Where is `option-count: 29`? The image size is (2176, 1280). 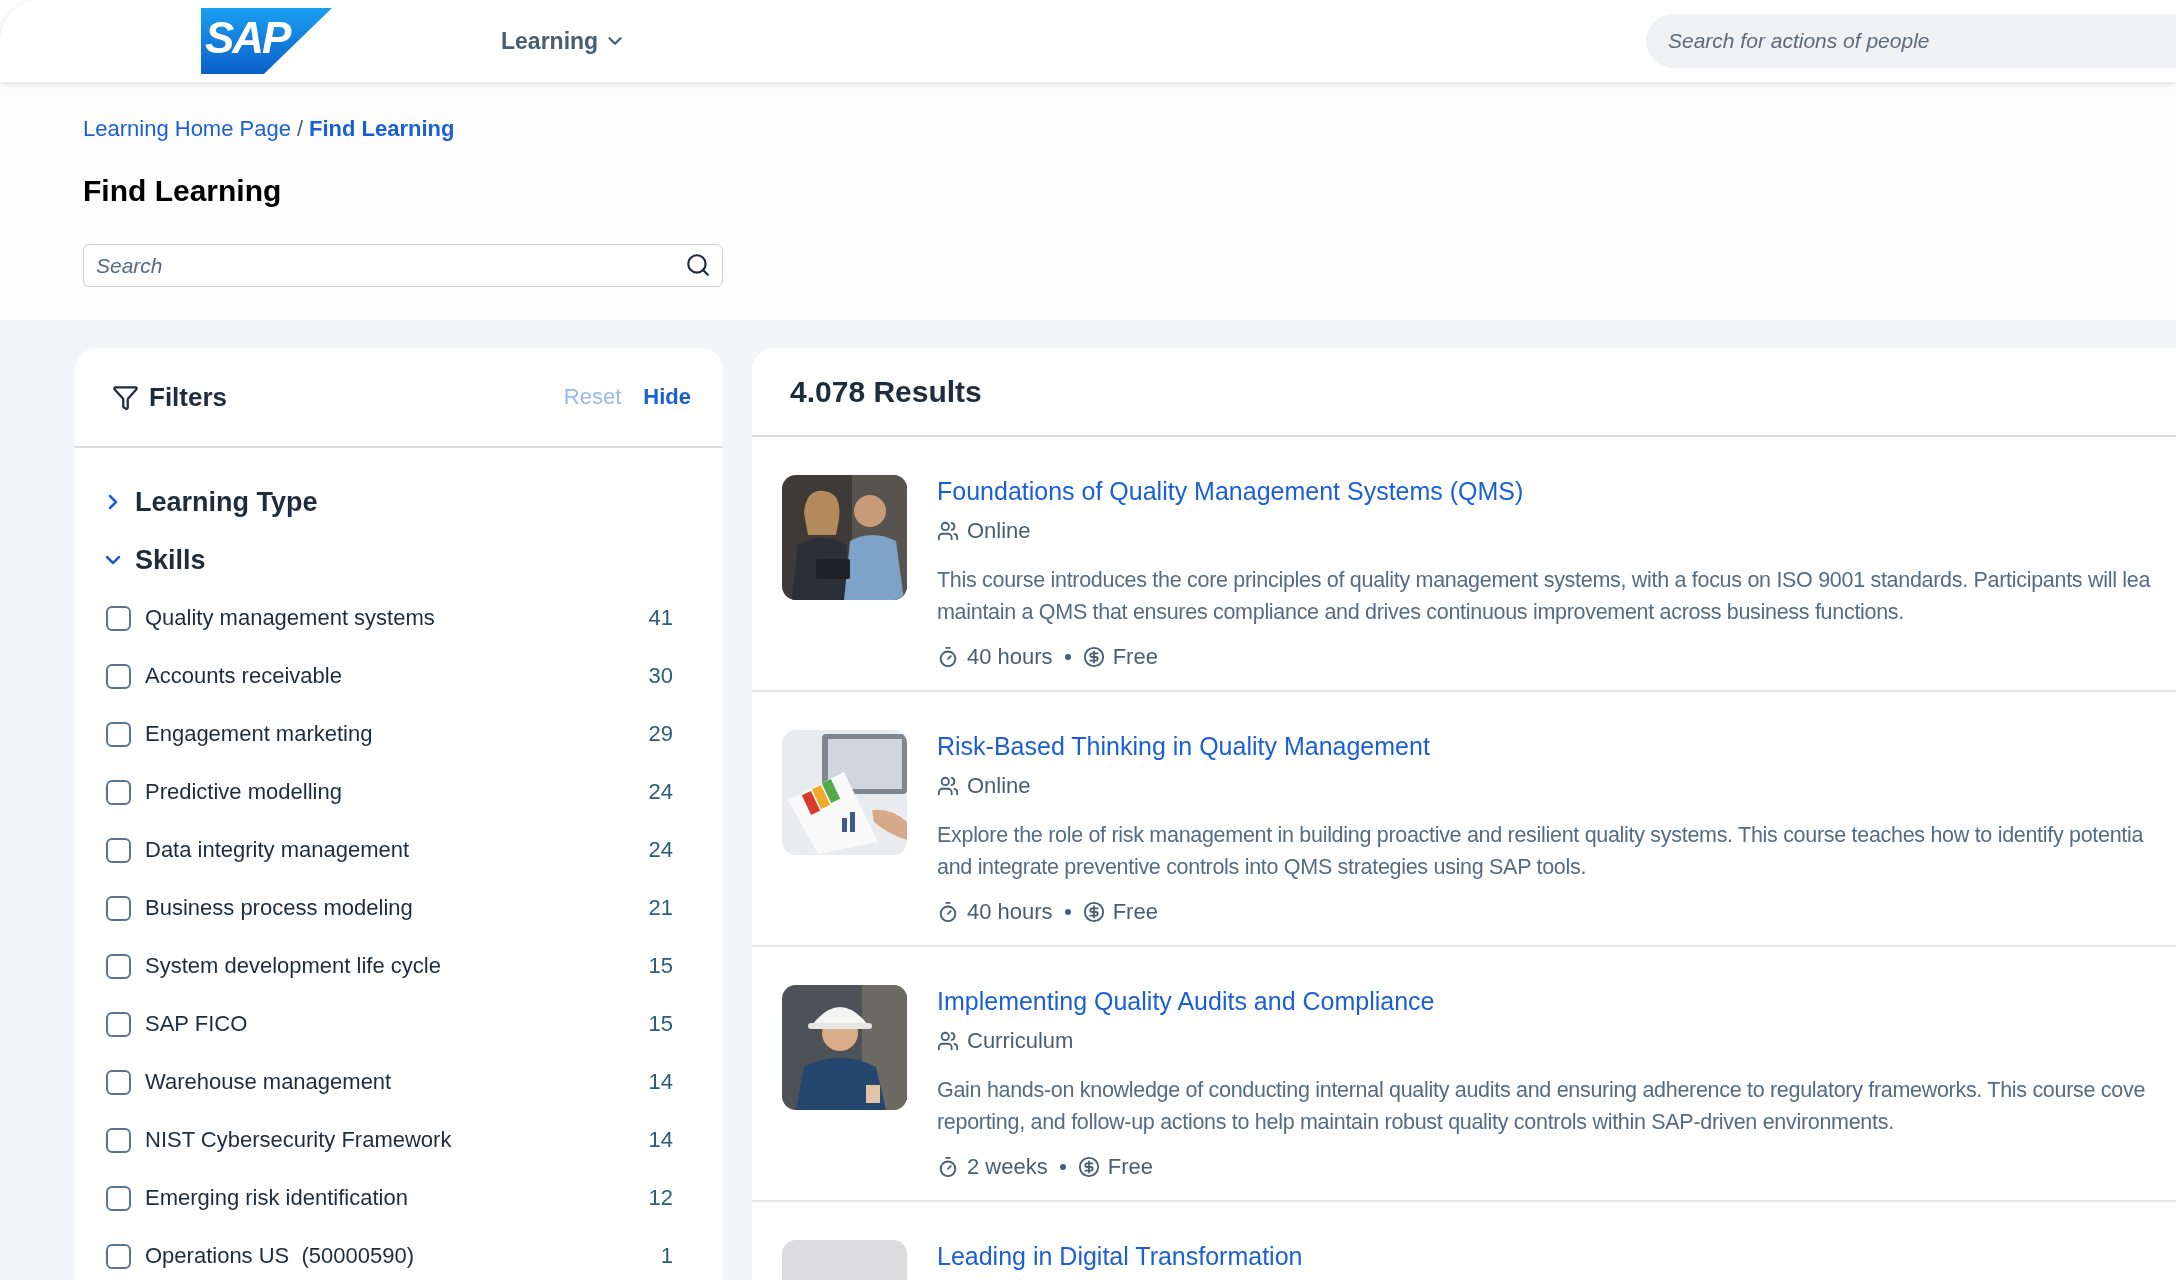 option-count: 29 is located at coordinates (660, 734).